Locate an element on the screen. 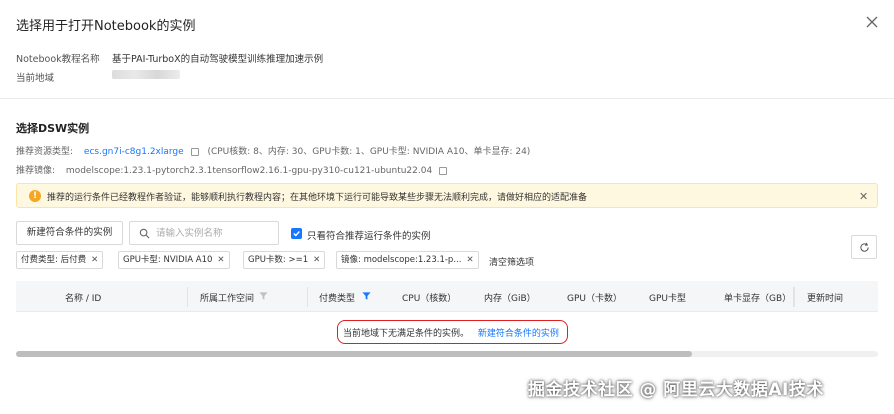  spec-label: 推荐资源类型: is located at coordinates (45, 152).